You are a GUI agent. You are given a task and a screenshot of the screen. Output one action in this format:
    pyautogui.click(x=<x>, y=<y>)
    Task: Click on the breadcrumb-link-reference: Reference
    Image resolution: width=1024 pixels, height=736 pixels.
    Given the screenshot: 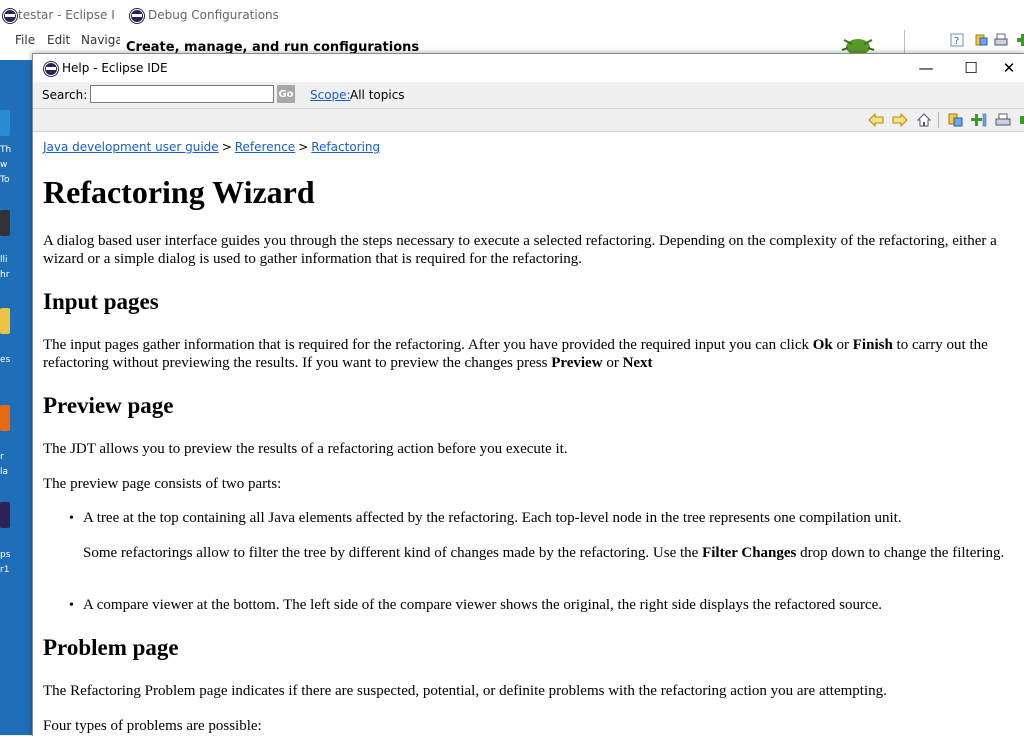 What is the action you would take?
    pyautogui.click(x=265, y=147)
    